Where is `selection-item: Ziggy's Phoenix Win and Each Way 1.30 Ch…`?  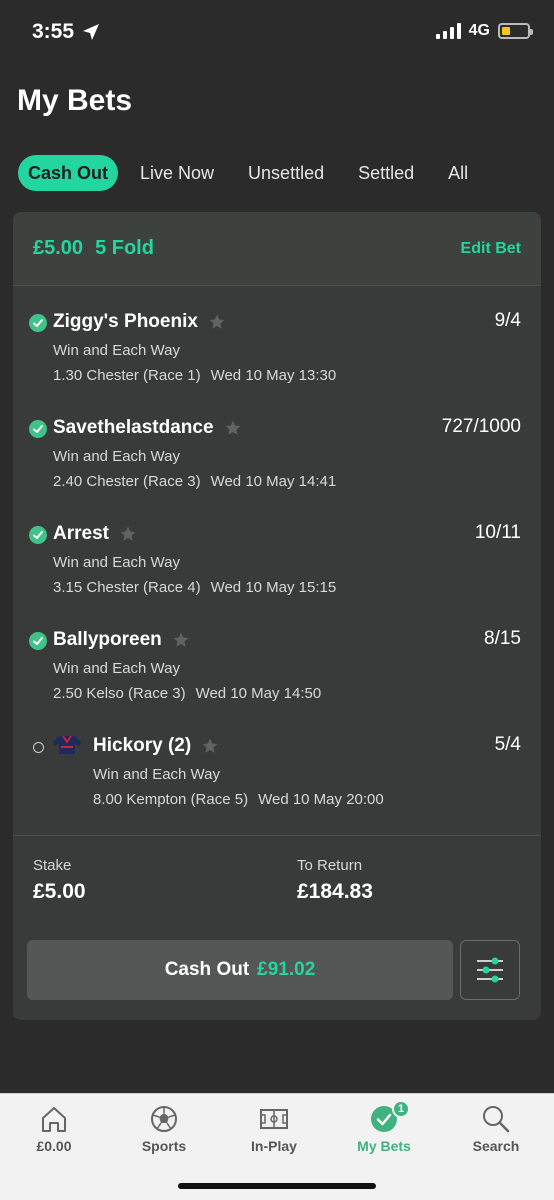 selection-item: Ziggy's Phoenix Win and Each Way 1.30 Ch… is located at coordinates (277, 361).